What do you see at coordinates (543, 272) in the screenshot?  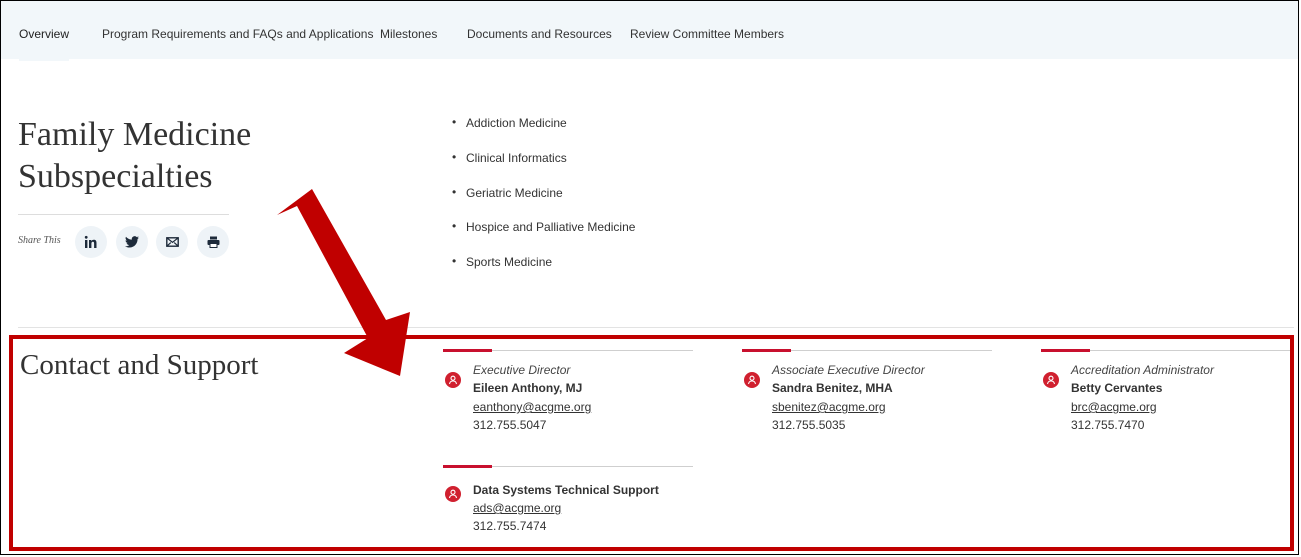 I see `list-item: Sports Medicine` at bounding box center [543, 272].